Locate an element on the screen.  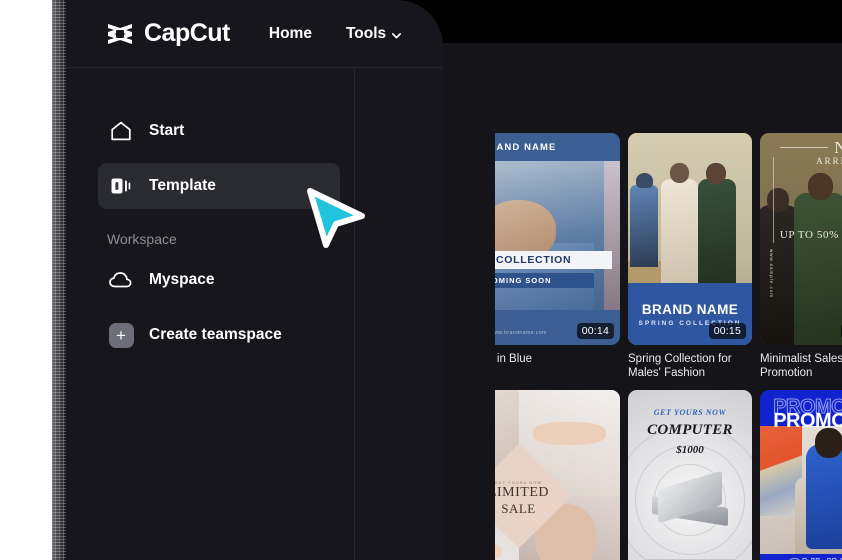
nav-item-label: Tools is located at coordinates (366, 33).